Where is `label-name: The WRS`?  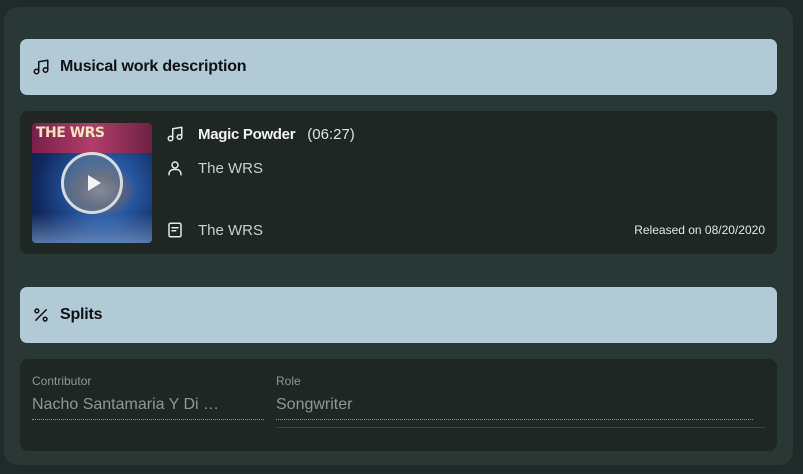 label-name: The WRS is located at coordinates (231, 230).